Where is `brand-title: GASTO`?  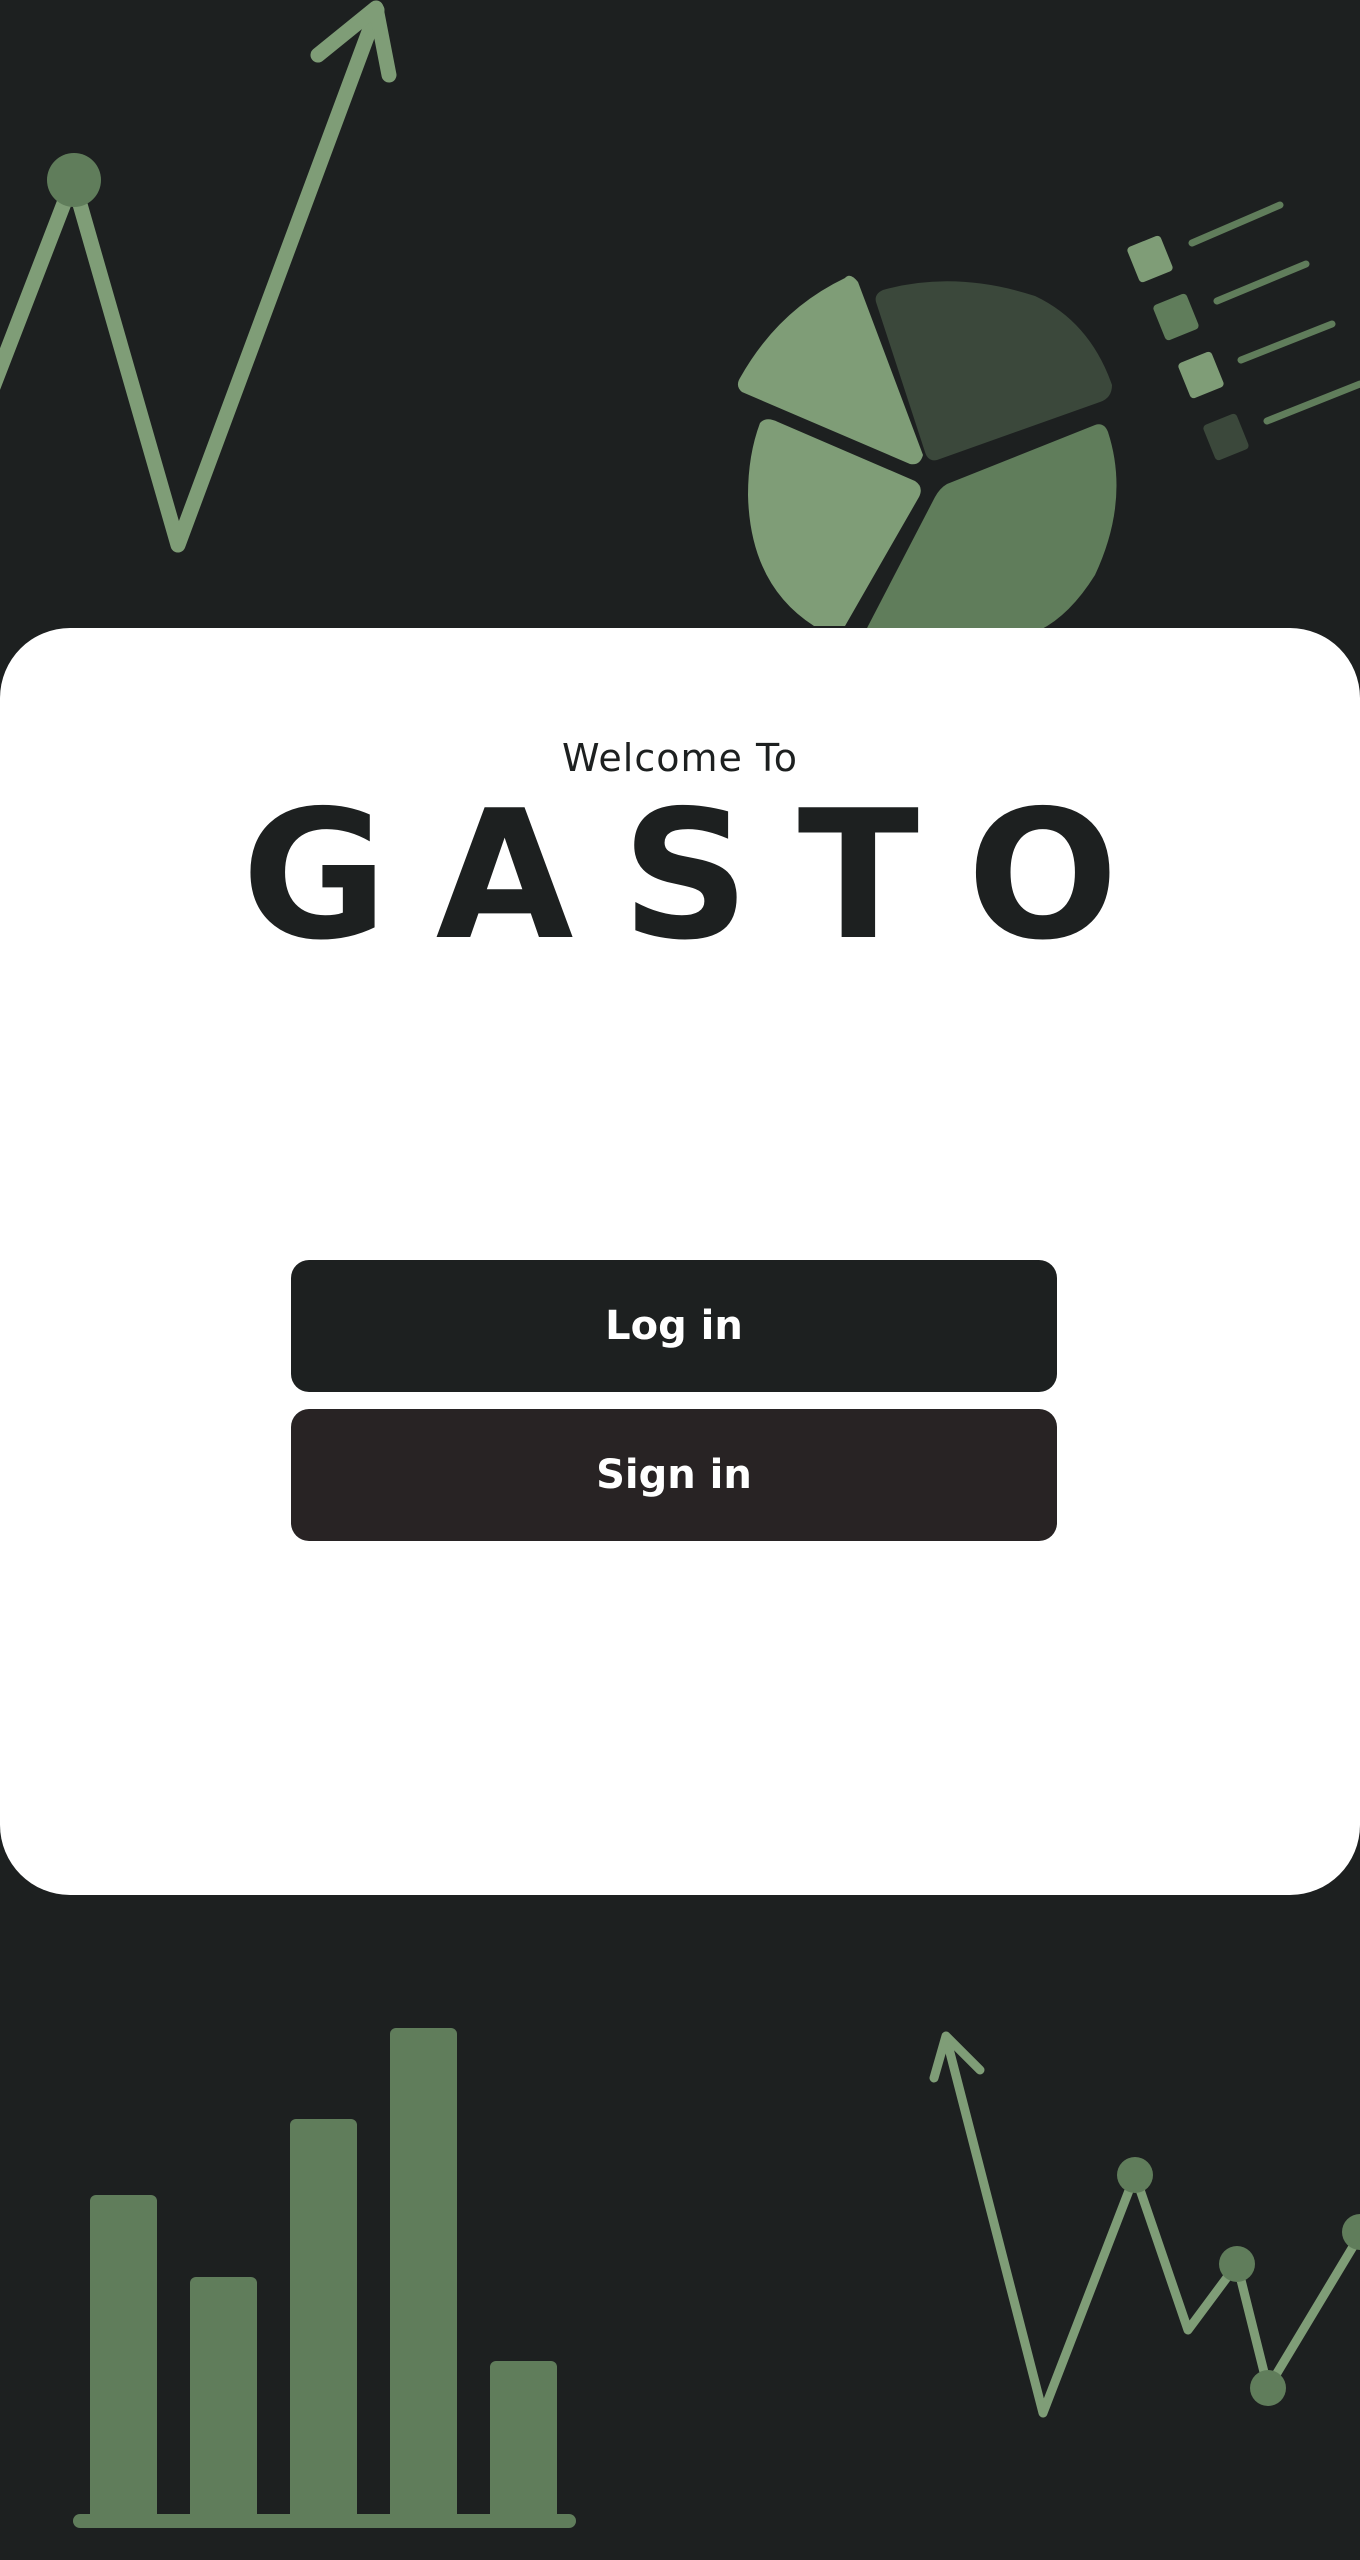 brand-title: GASTO is located at coordinates (704, 875).